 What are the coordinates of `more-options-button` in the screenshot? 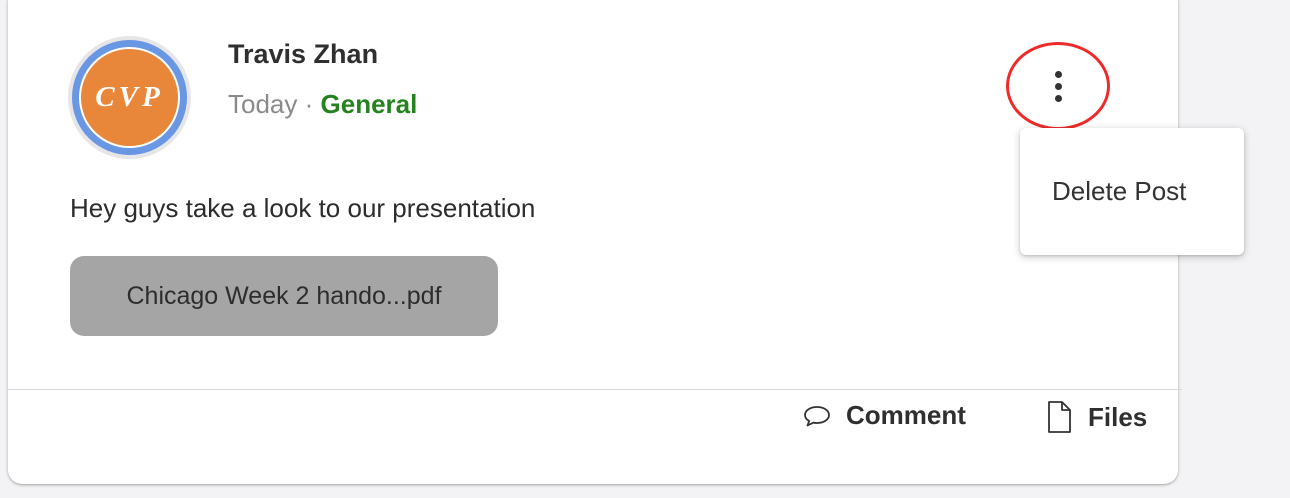 It's located at (1058, 86).